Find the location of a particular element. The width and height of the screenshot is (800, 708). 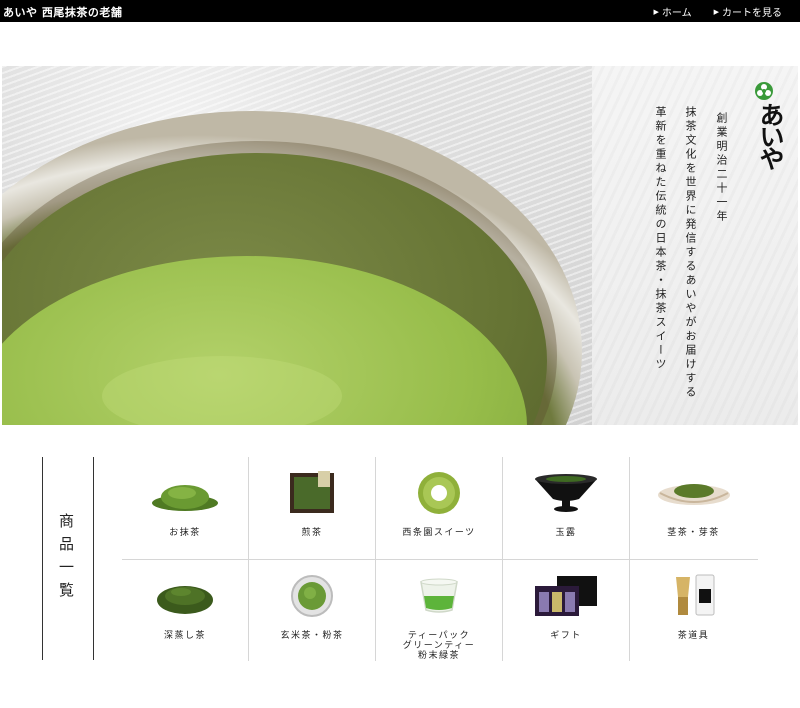

product-sencha: 煎茶 is located at coordinates (312, 508).